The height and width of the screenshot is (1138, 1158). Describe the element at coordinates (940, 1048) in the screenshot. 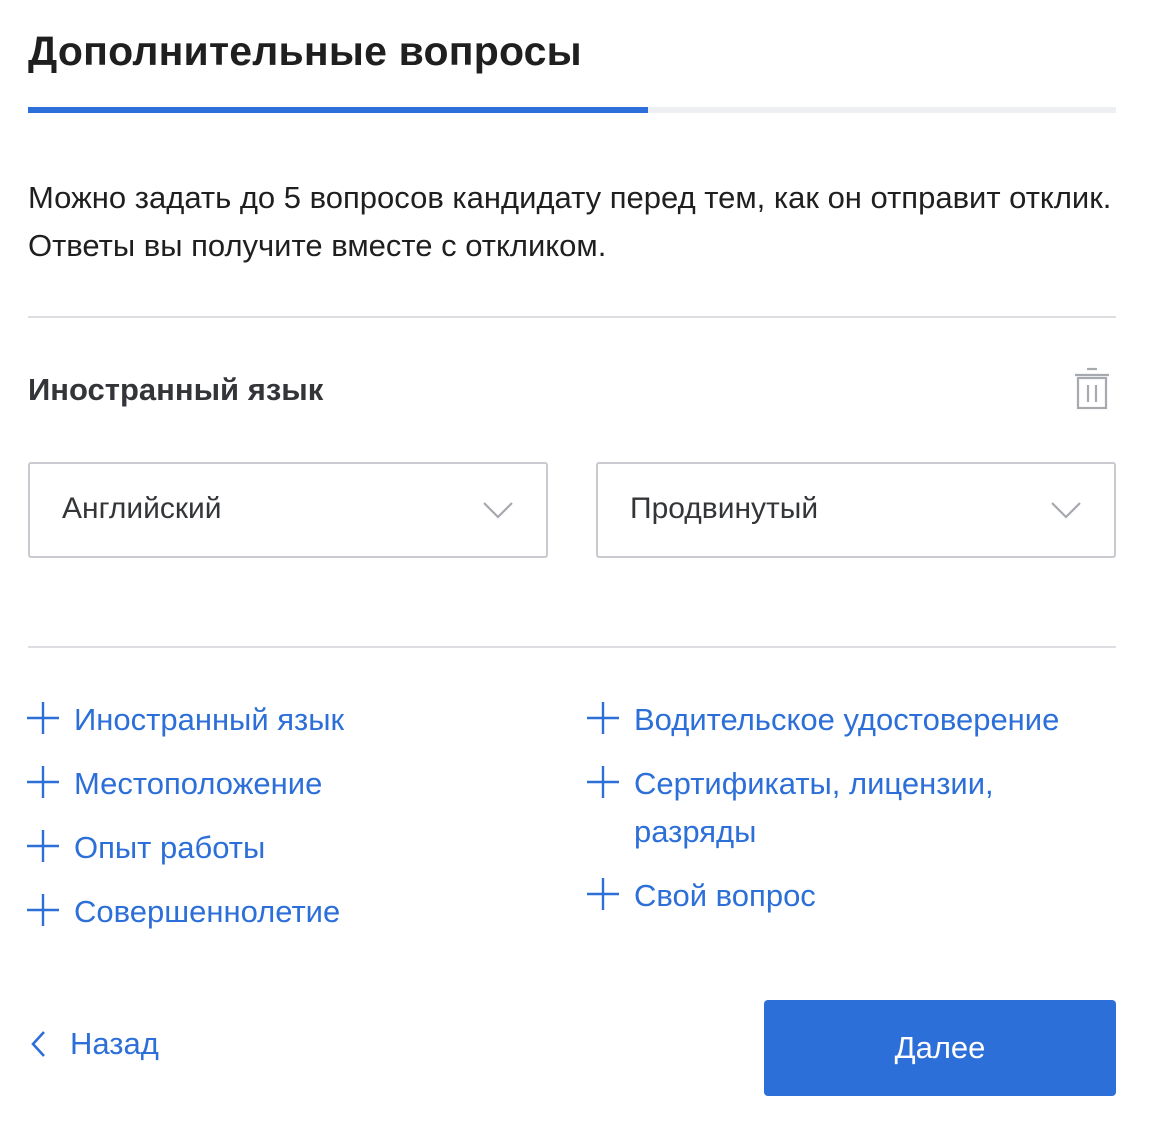

I see `next-button: Далее` at that location.